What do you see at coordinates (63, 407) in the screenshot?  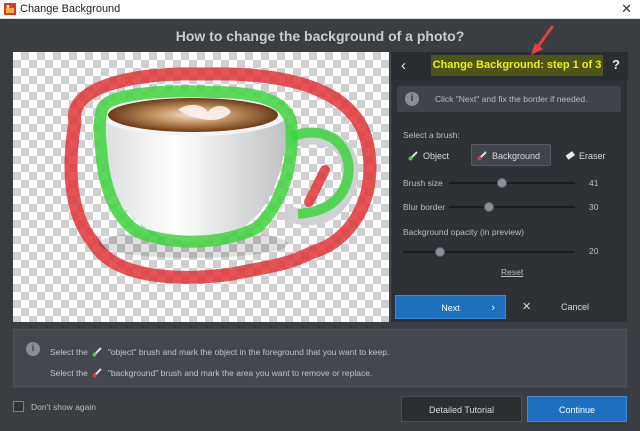 I see `dont-show-label: Don't show again` at bounding box center [63, 407].